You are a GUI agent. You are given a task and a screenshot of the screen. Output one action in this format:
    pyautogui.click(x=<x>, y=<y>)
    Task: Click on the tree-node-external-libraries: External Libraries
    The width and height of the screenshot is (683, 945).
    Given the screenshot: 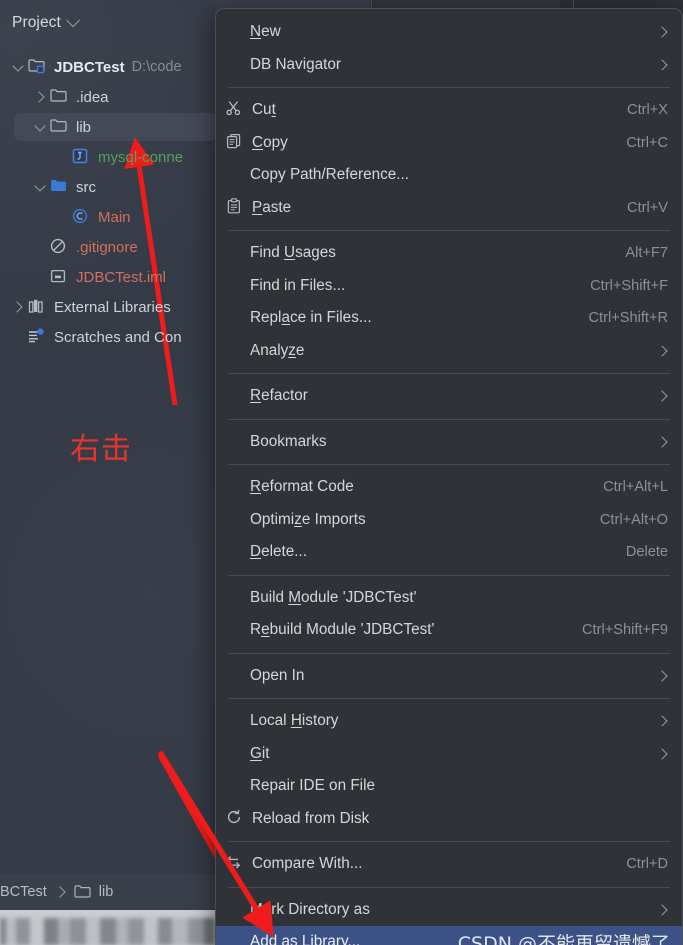 What is the action you would take?
    pyautogui.click(x=107, y=307)
    